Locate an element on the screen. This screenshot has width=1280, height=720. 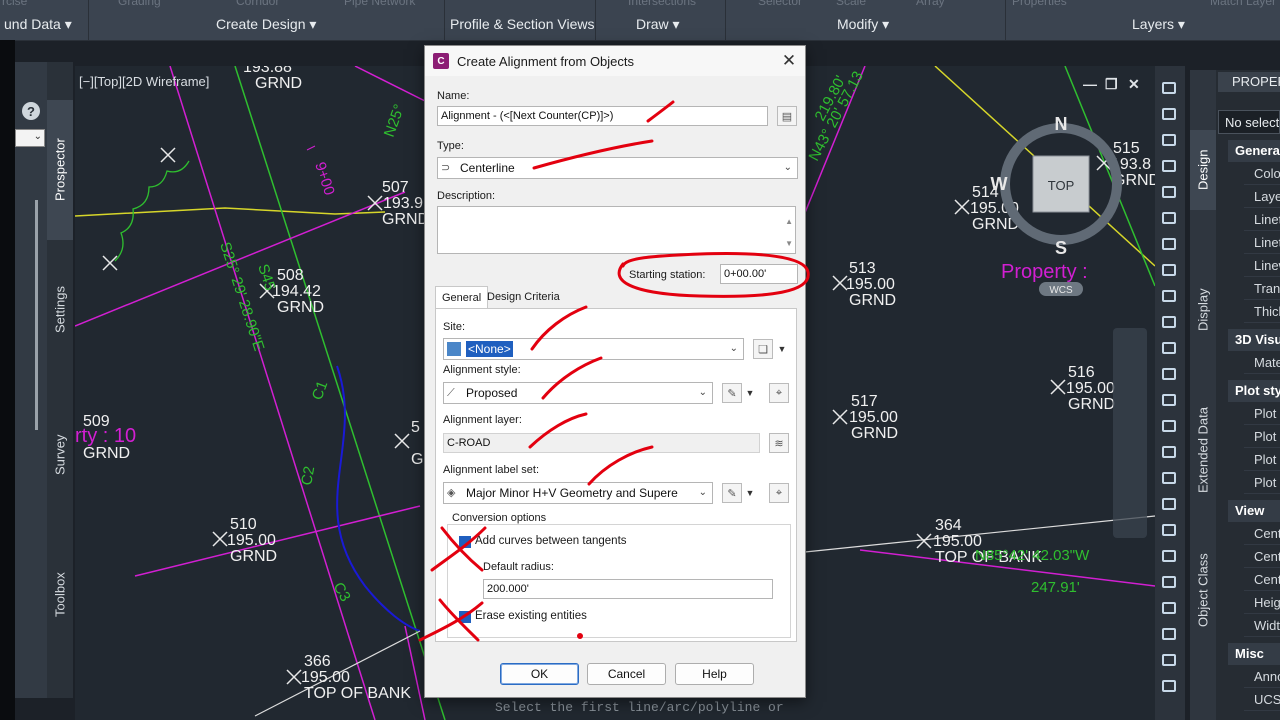
ribbon-faint-label: Grading is located at coordinates (139, 4).